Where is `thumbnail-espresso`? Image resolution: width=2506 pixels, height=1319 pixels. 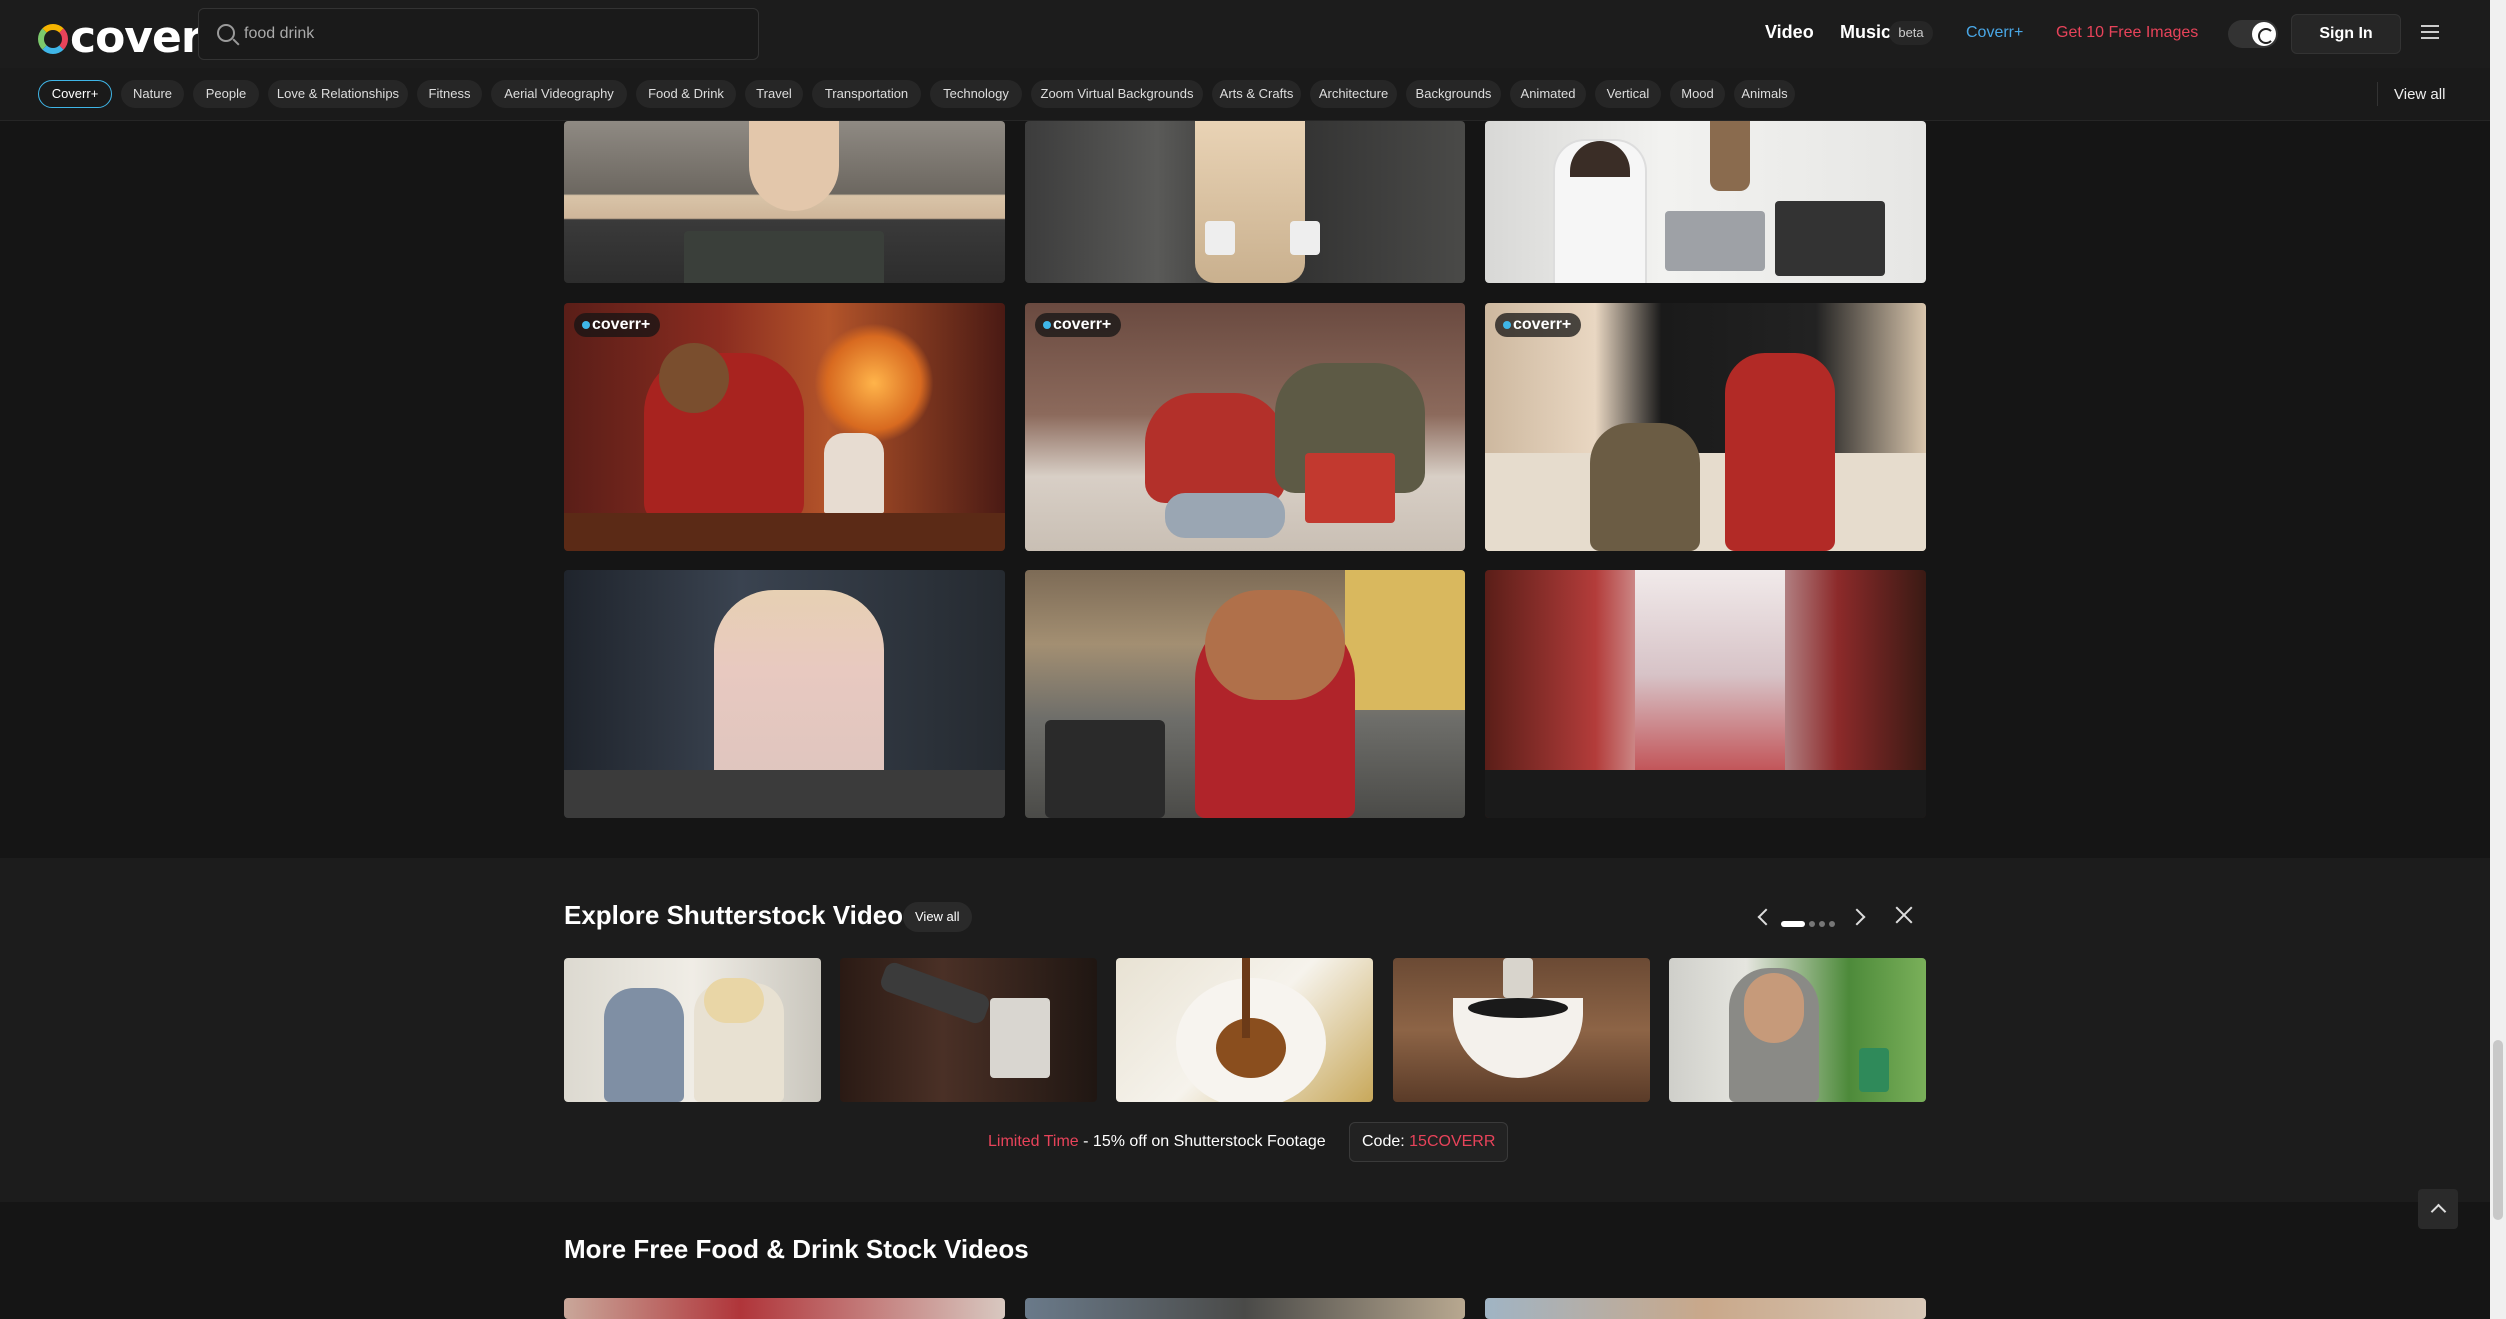 thumbnail-espresso is located at coordinates (1251, 1048).